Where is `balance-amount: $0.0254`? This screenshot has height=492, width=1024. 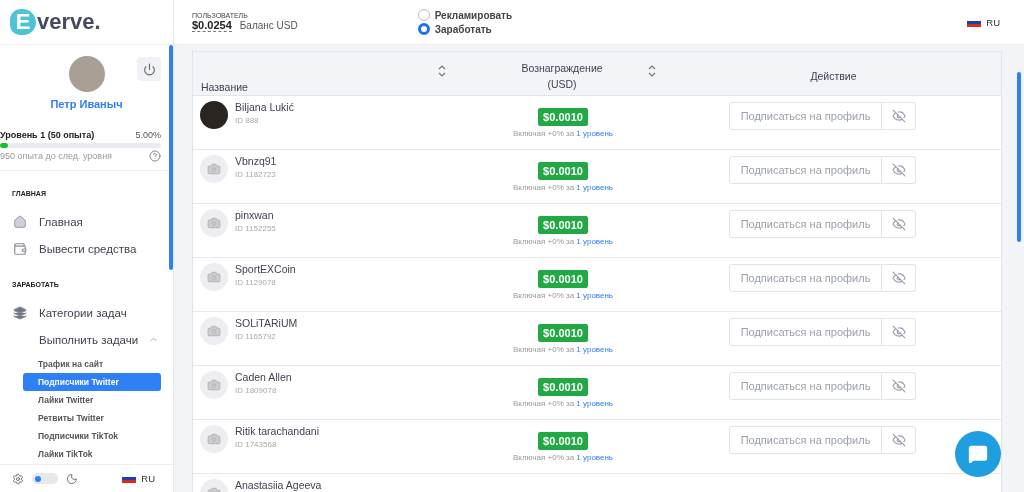
balance-amount: $0.0254 is located at coordinates (212, 25).